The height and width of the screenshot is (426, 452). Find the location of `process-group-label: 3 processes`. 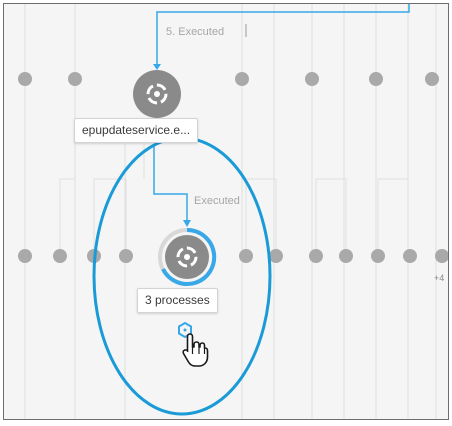

process-group-label: 3 processes is located at coordinates (177, 300).